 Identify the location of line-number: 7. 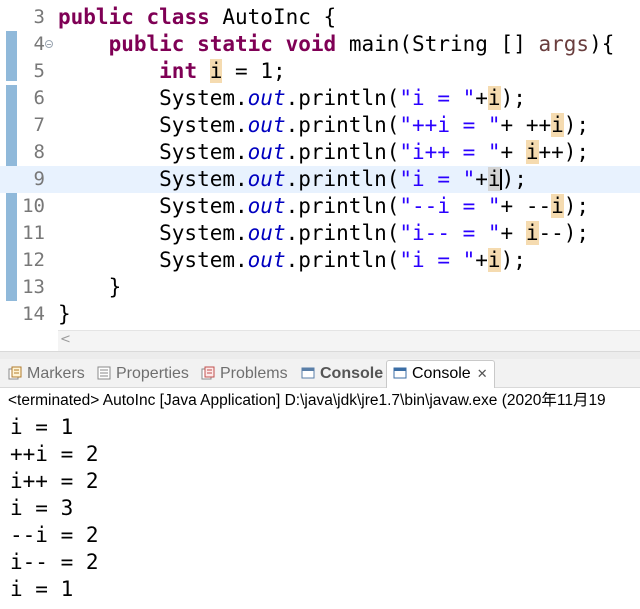
(39, 125).